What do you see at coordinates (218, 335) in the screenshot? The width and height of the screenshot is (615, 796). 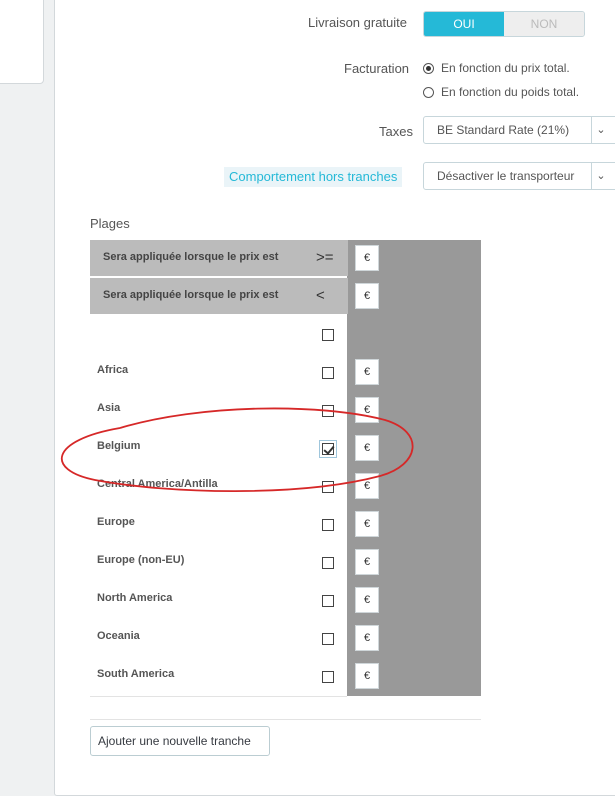 I see `zone-row-all` at bounding box center [218, 335].